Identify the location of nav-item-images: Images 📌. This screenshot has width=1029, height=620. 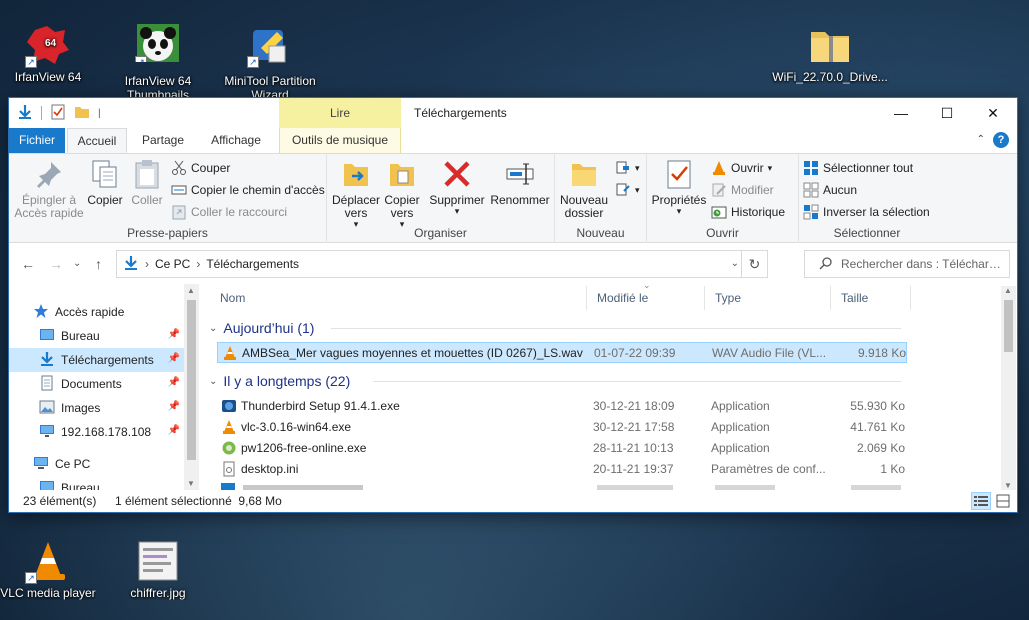
(96, 408).